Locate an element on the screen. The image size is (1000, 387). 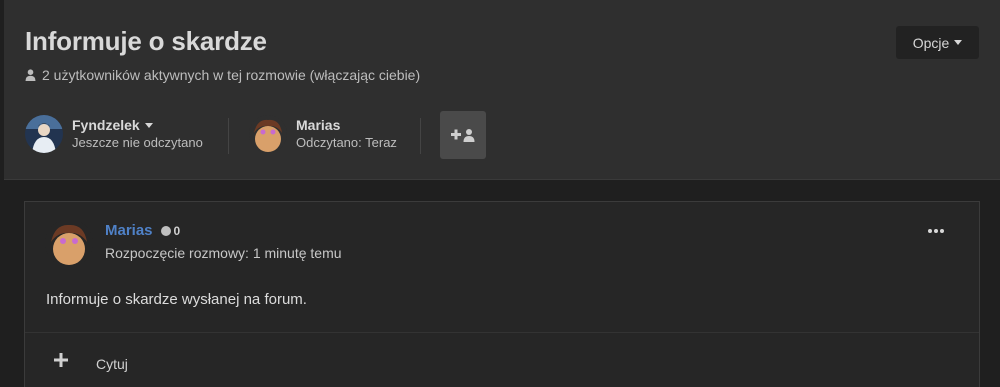
reputation-value: 0 is located at coordinates (177, 230).